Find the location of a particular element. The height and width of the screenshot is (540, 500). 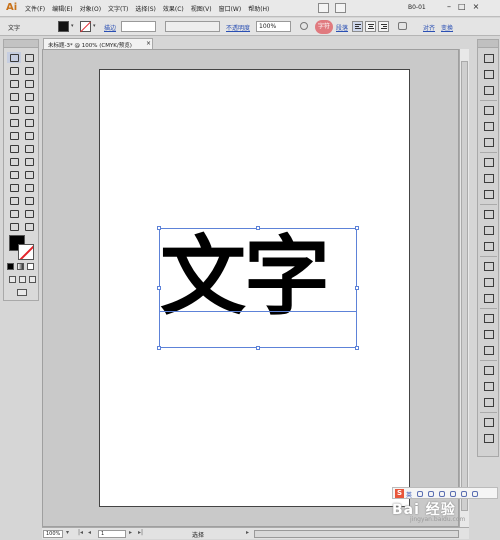

handle-bottom-left is located at coordinates (159, 348).